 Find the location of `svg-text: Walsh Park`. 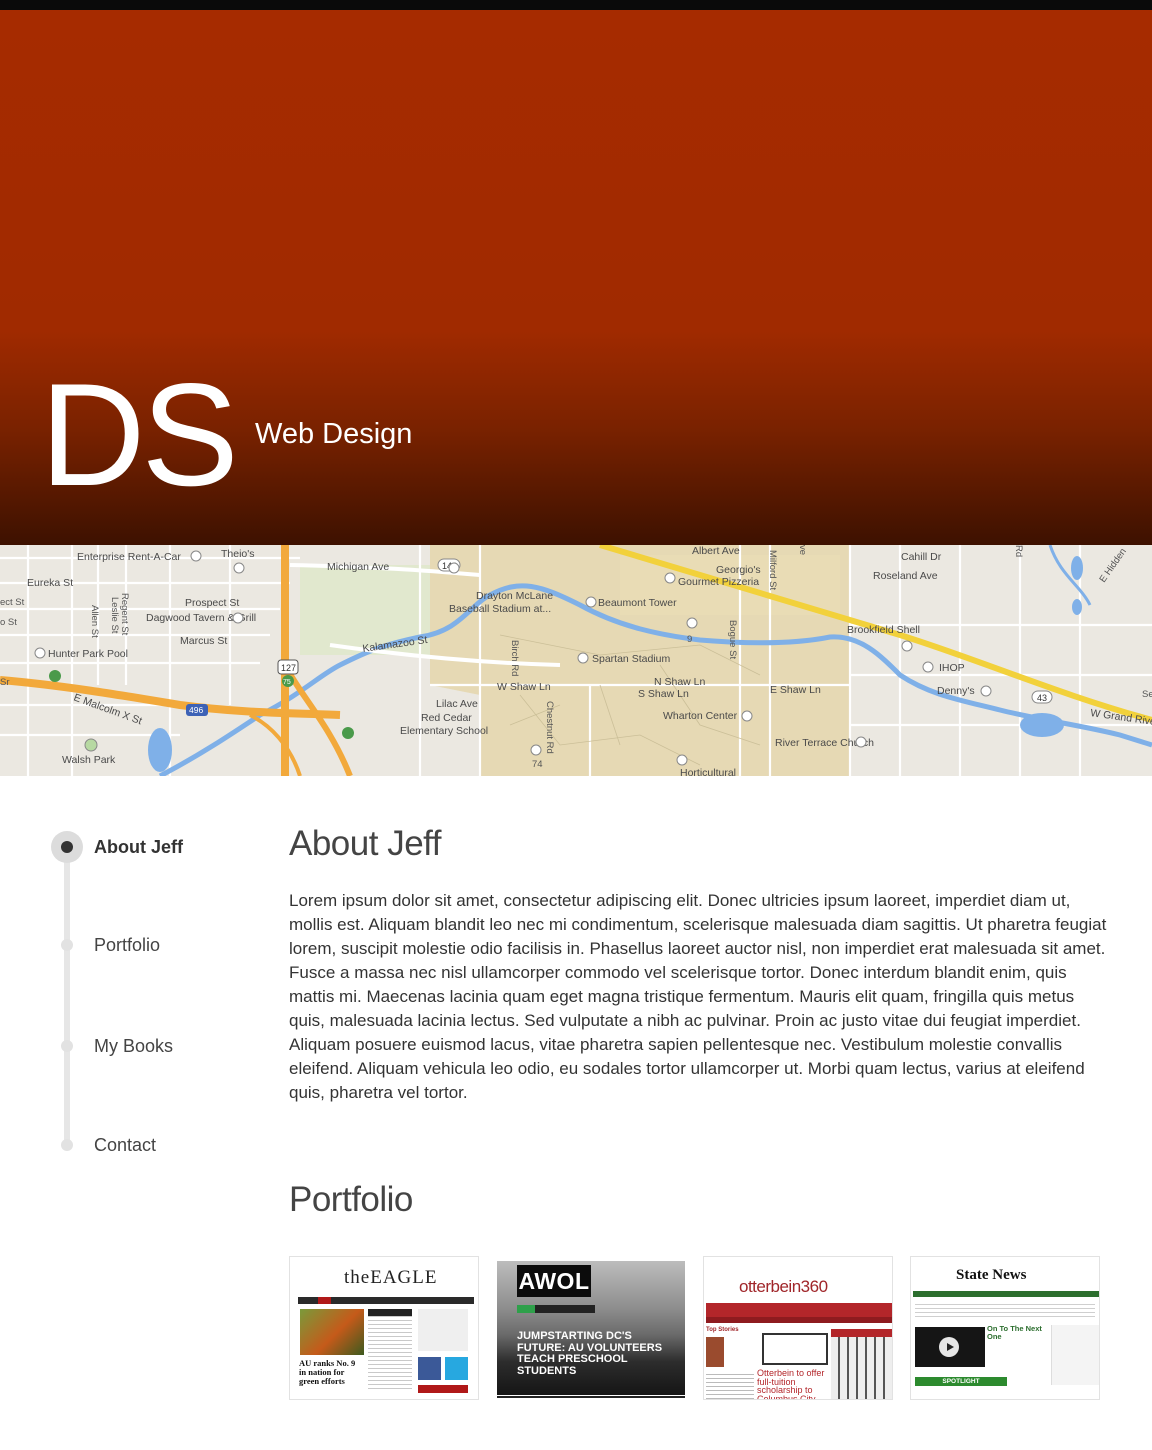

svg-text: Walsh Park is located at coordinates (89, 760).